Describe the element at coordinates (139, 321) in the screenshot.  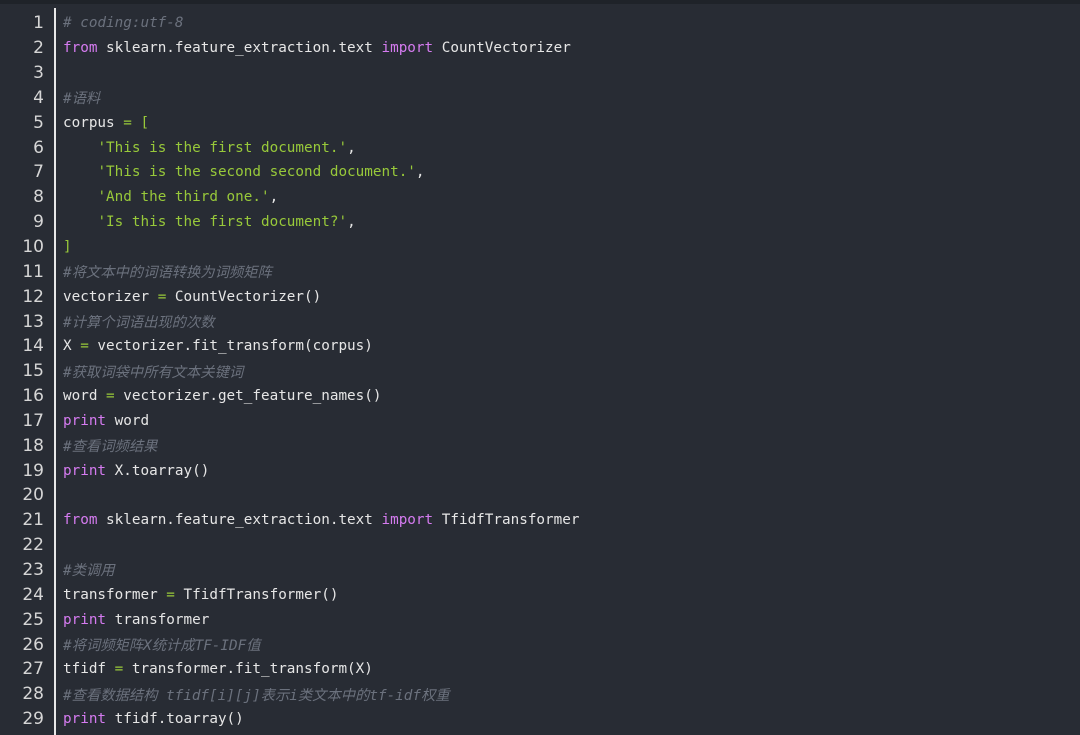
I see `code-text: #计算个词语出现的次数` at that location.